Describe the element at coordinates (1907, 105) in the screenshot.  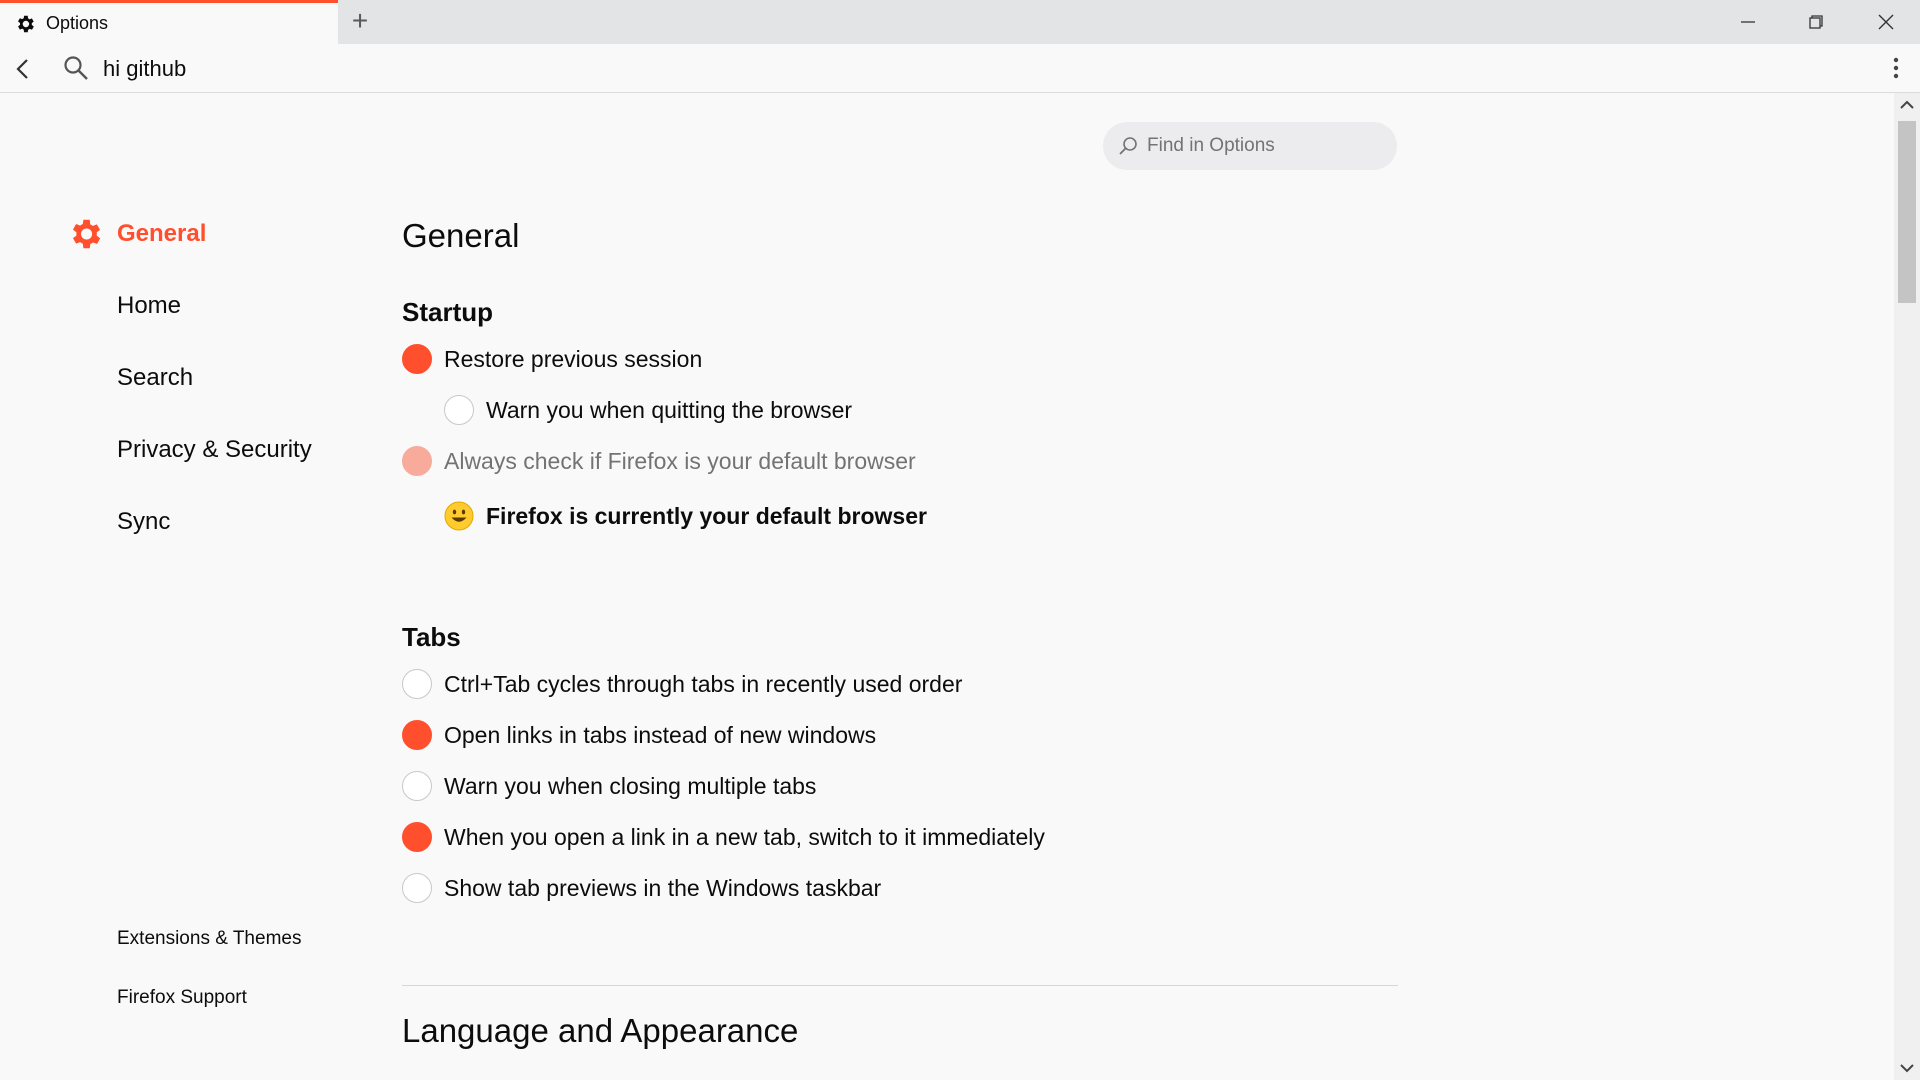
I see `scroll-up-arrow-icon` at that location.